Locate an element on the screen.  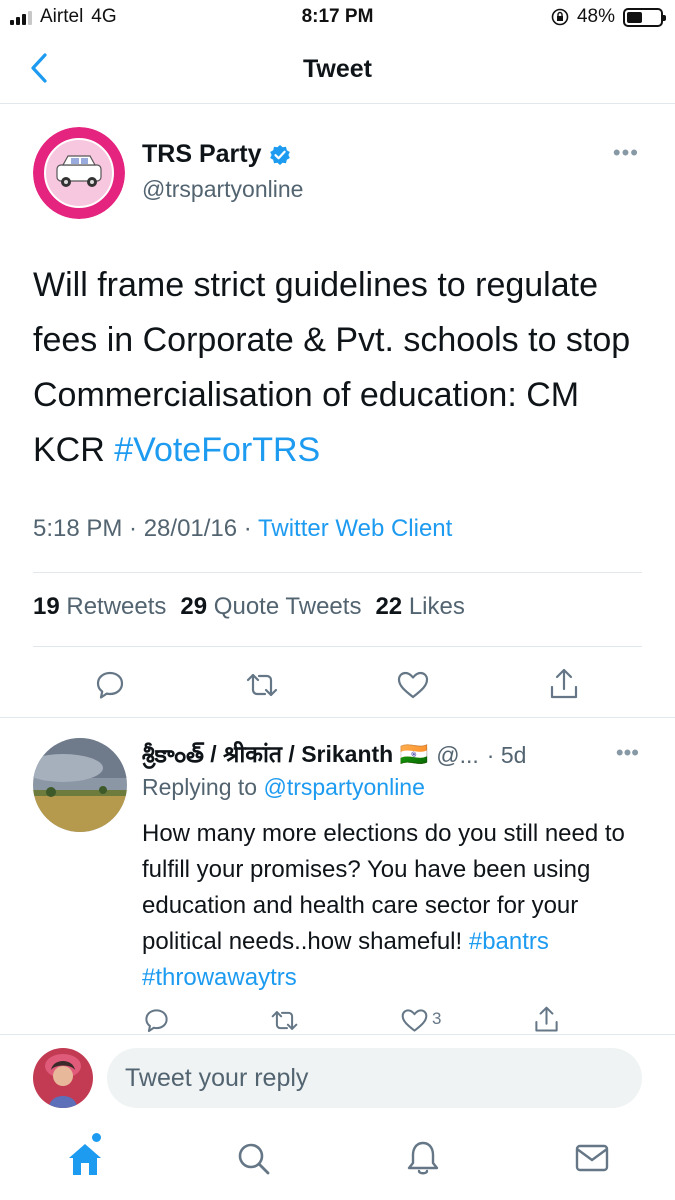
nav-bar: Tweet is located at coordinates (337, 70).